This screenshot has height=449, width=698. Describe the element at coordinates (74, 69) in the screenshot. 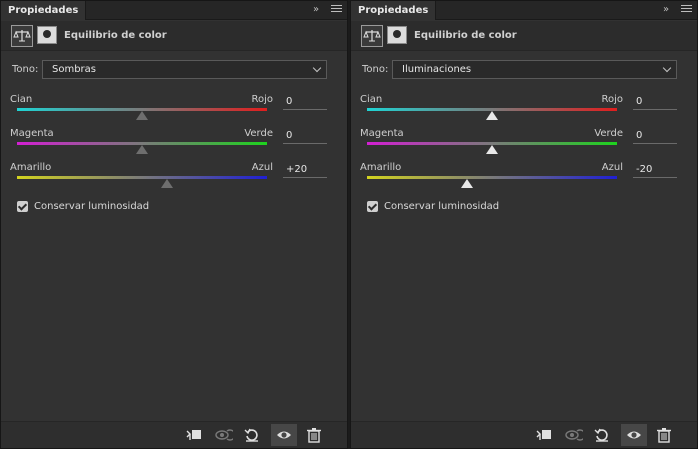

I see `tono-selected-value: Sombras` at that location.